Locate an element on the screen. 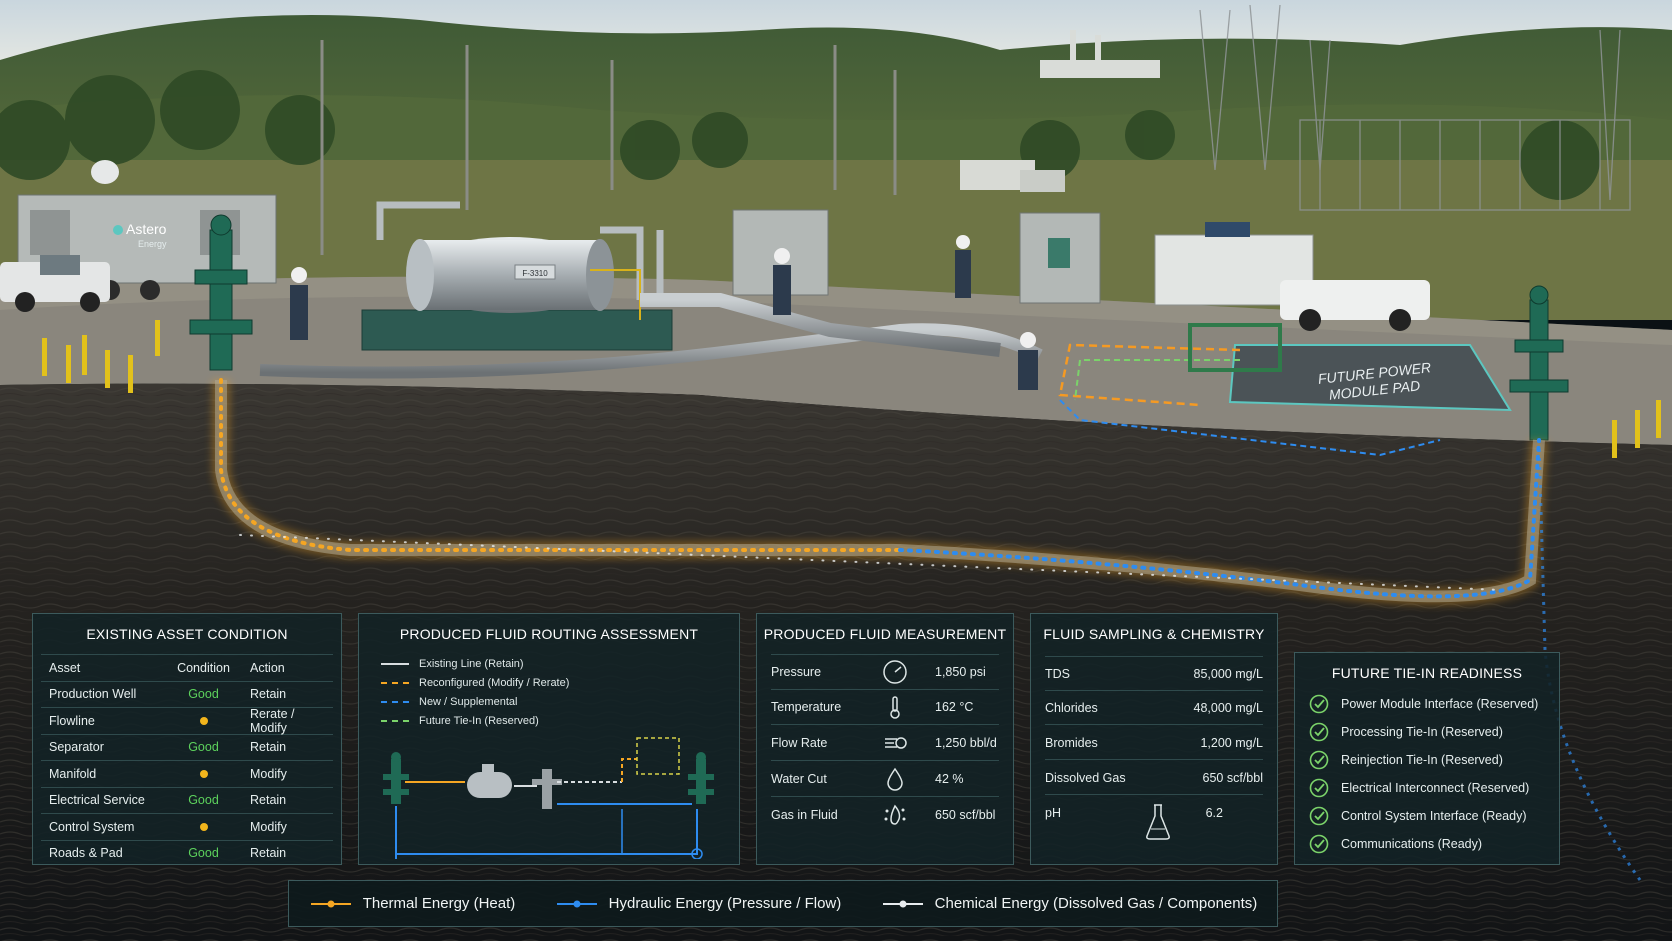 The height and width of the screenshot is (941, 1672). legend-reconfigured: Reconfigured (Modify / Rerate) is located at coordinates (475, 683).